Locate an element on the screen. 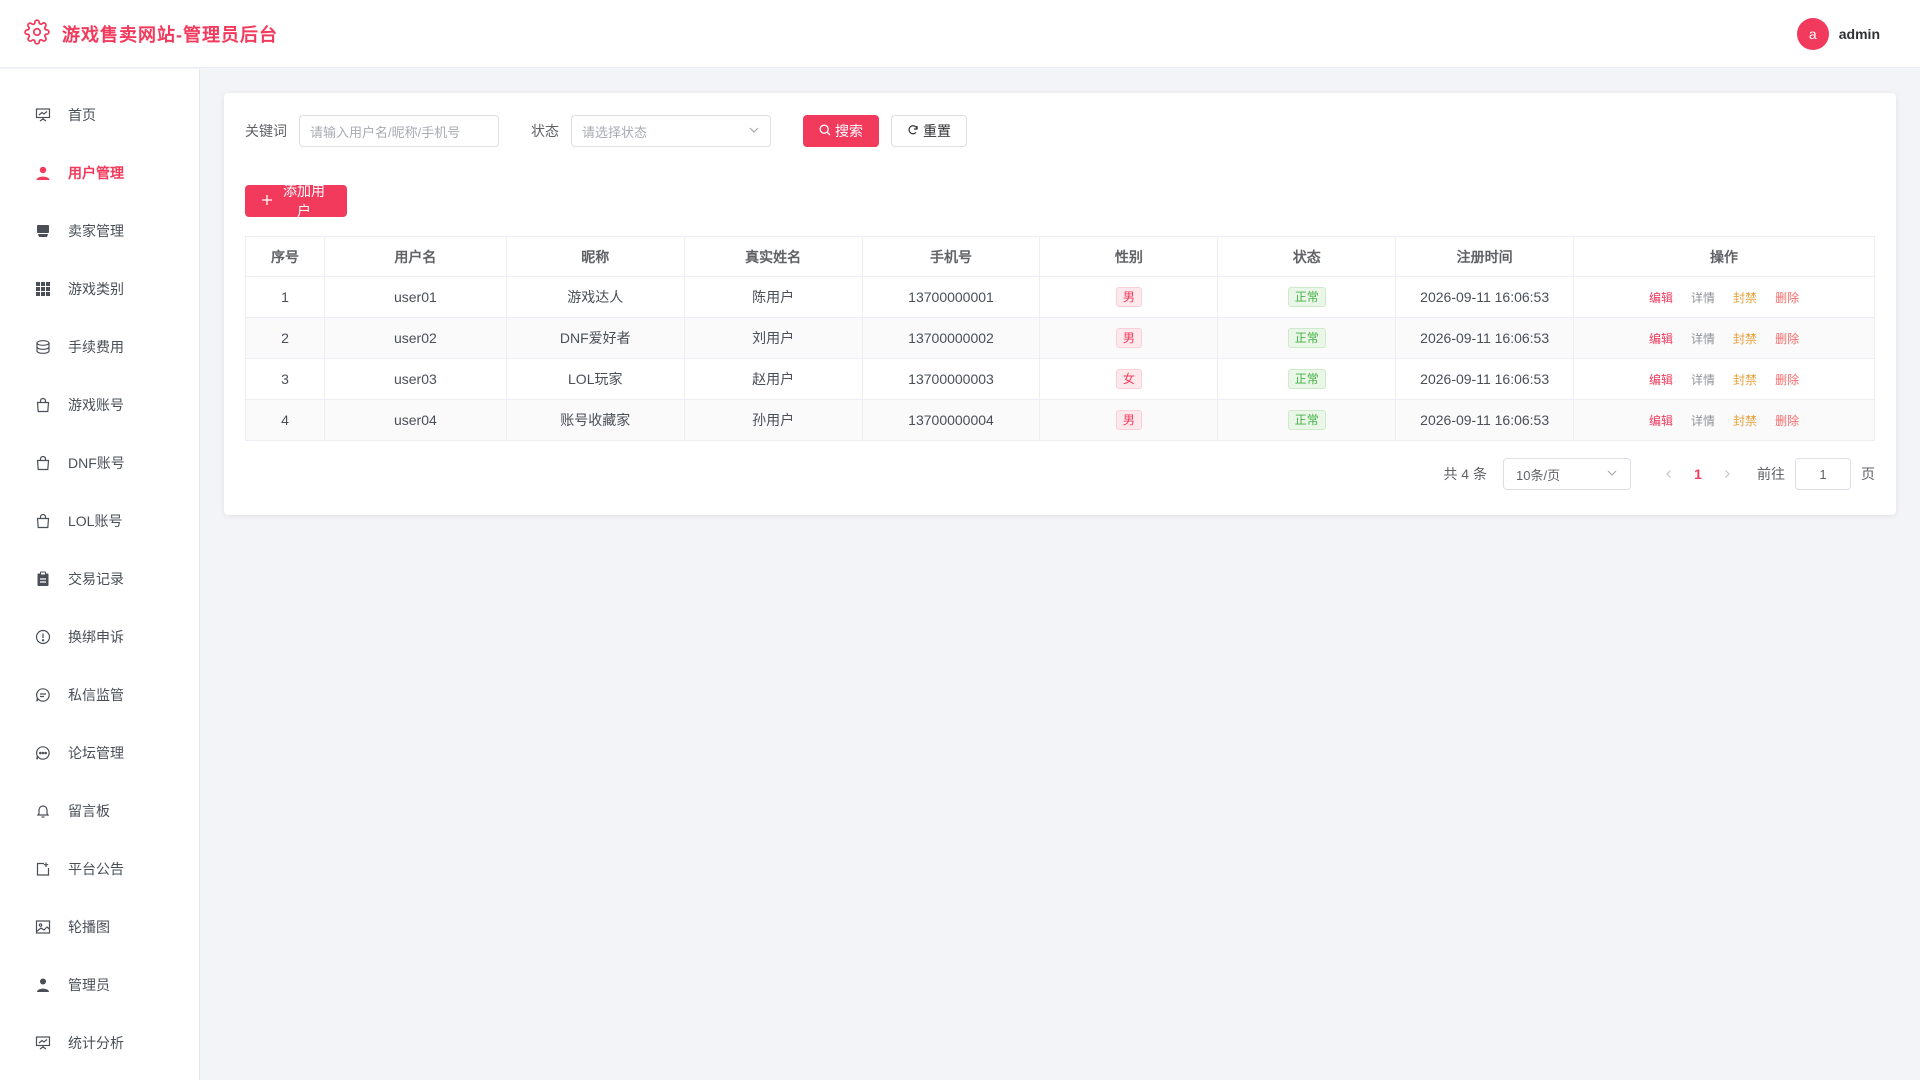  search-button-label: 搜索 is located at coordinates (849, 131).